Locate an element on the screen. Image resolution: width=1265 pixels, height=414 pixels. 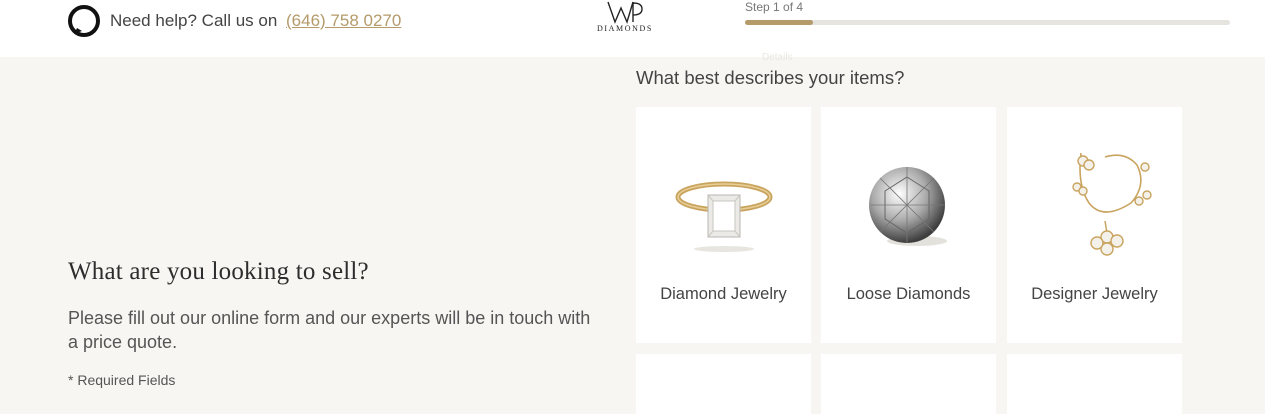
option-card-loose-diamonds: Loose Diamonds is located at coordinates (908, 225).